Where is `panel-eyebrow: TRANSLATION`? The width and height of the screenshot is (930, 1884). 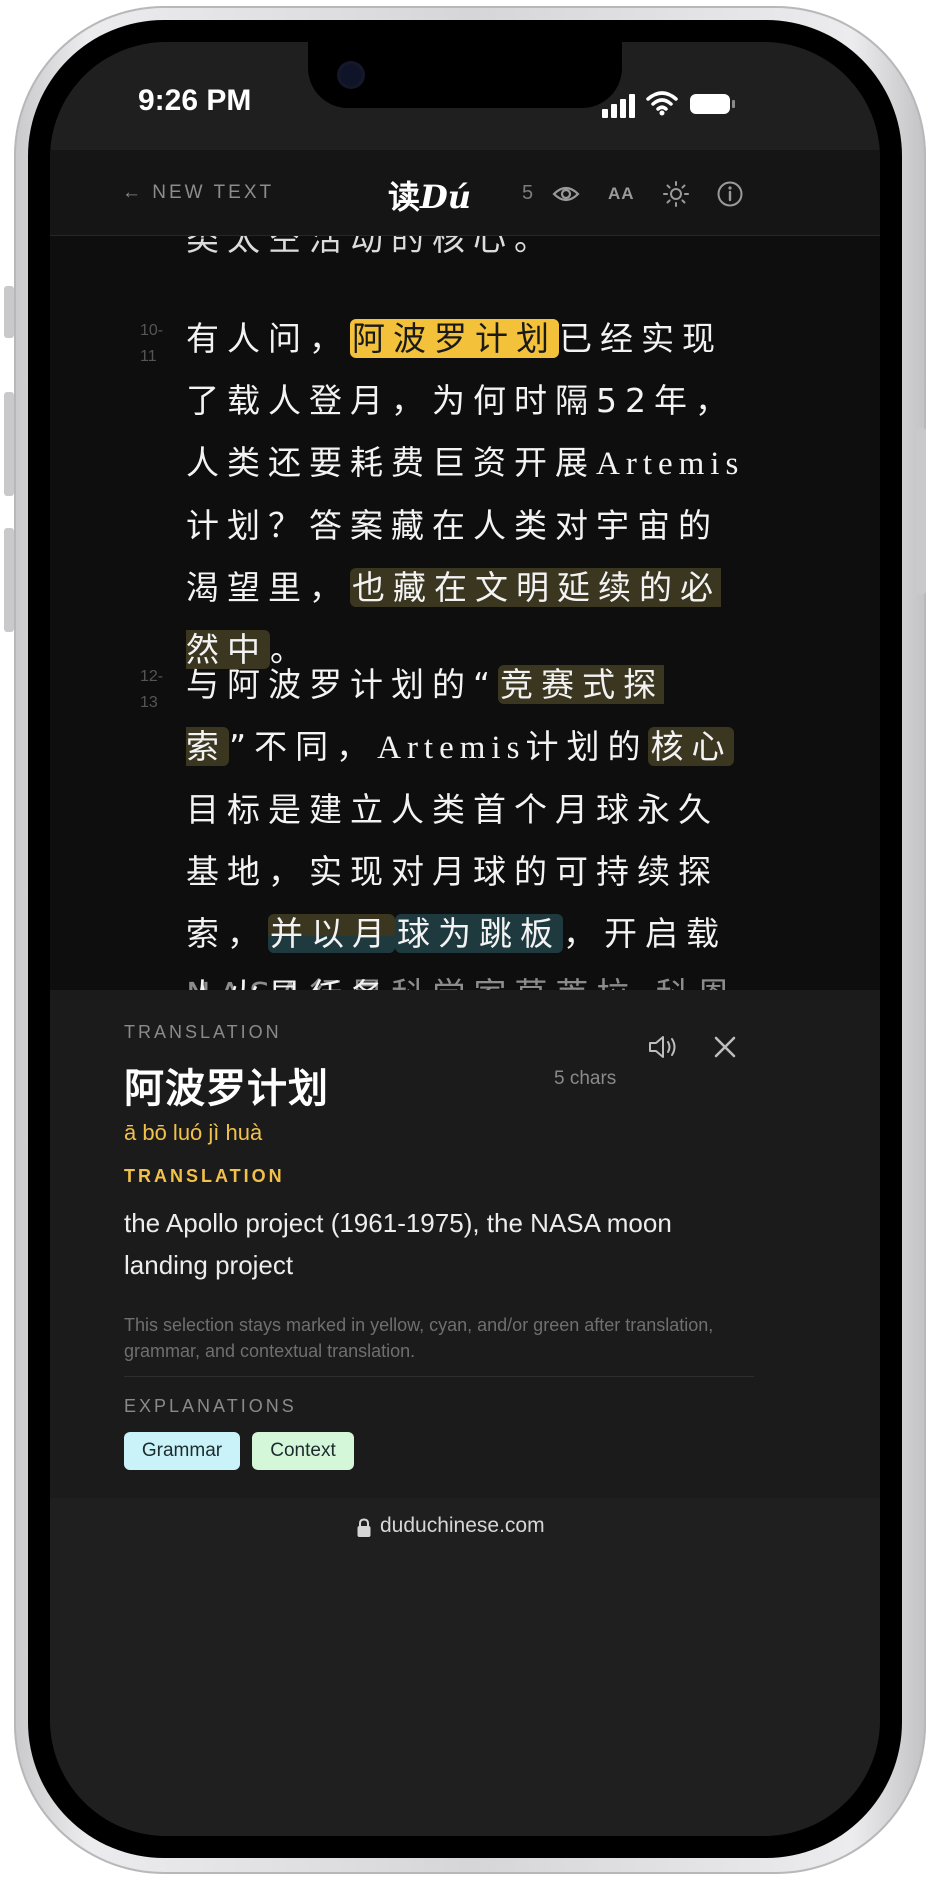 panel-eyebrow: TRANSLATION is located at coordinates (203, 1032).